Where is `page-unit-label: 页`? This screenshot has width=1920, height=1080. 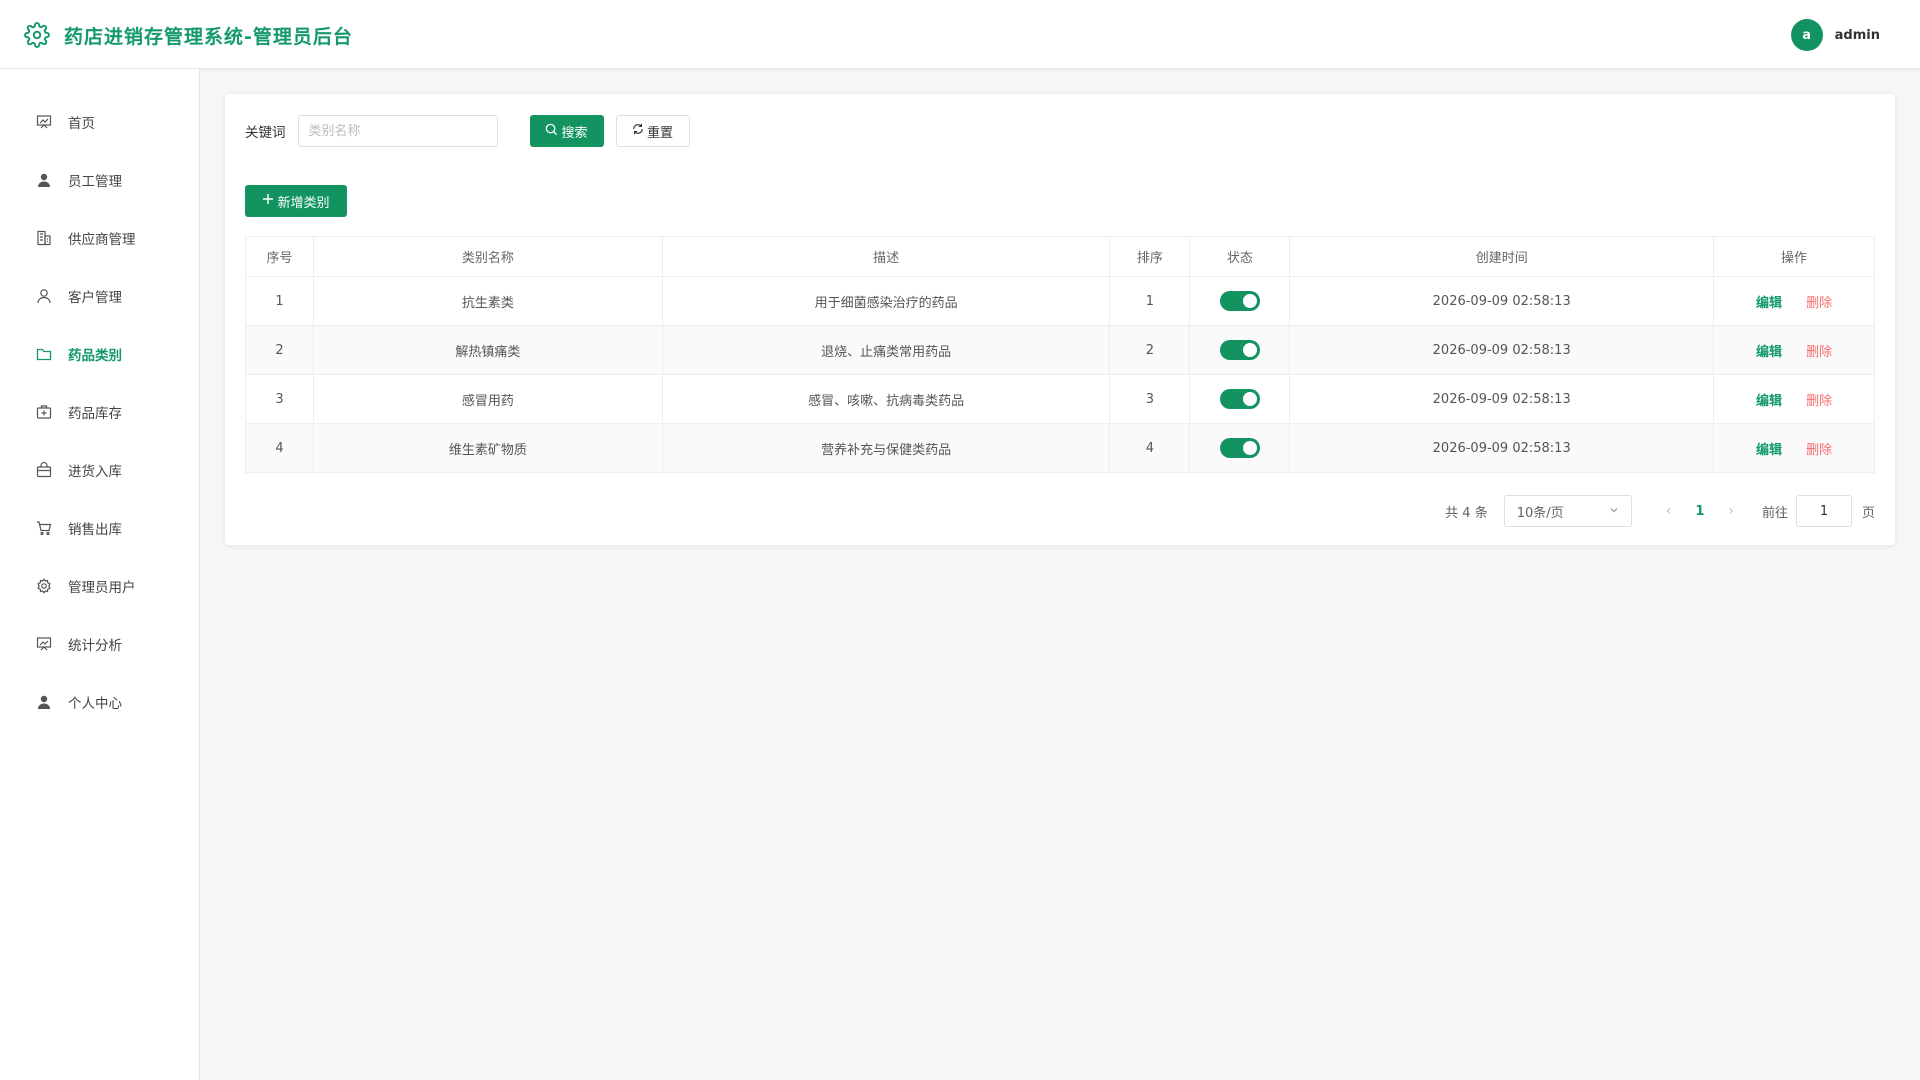 page-unit-label: 页 is located at coordinates (1868, 513).